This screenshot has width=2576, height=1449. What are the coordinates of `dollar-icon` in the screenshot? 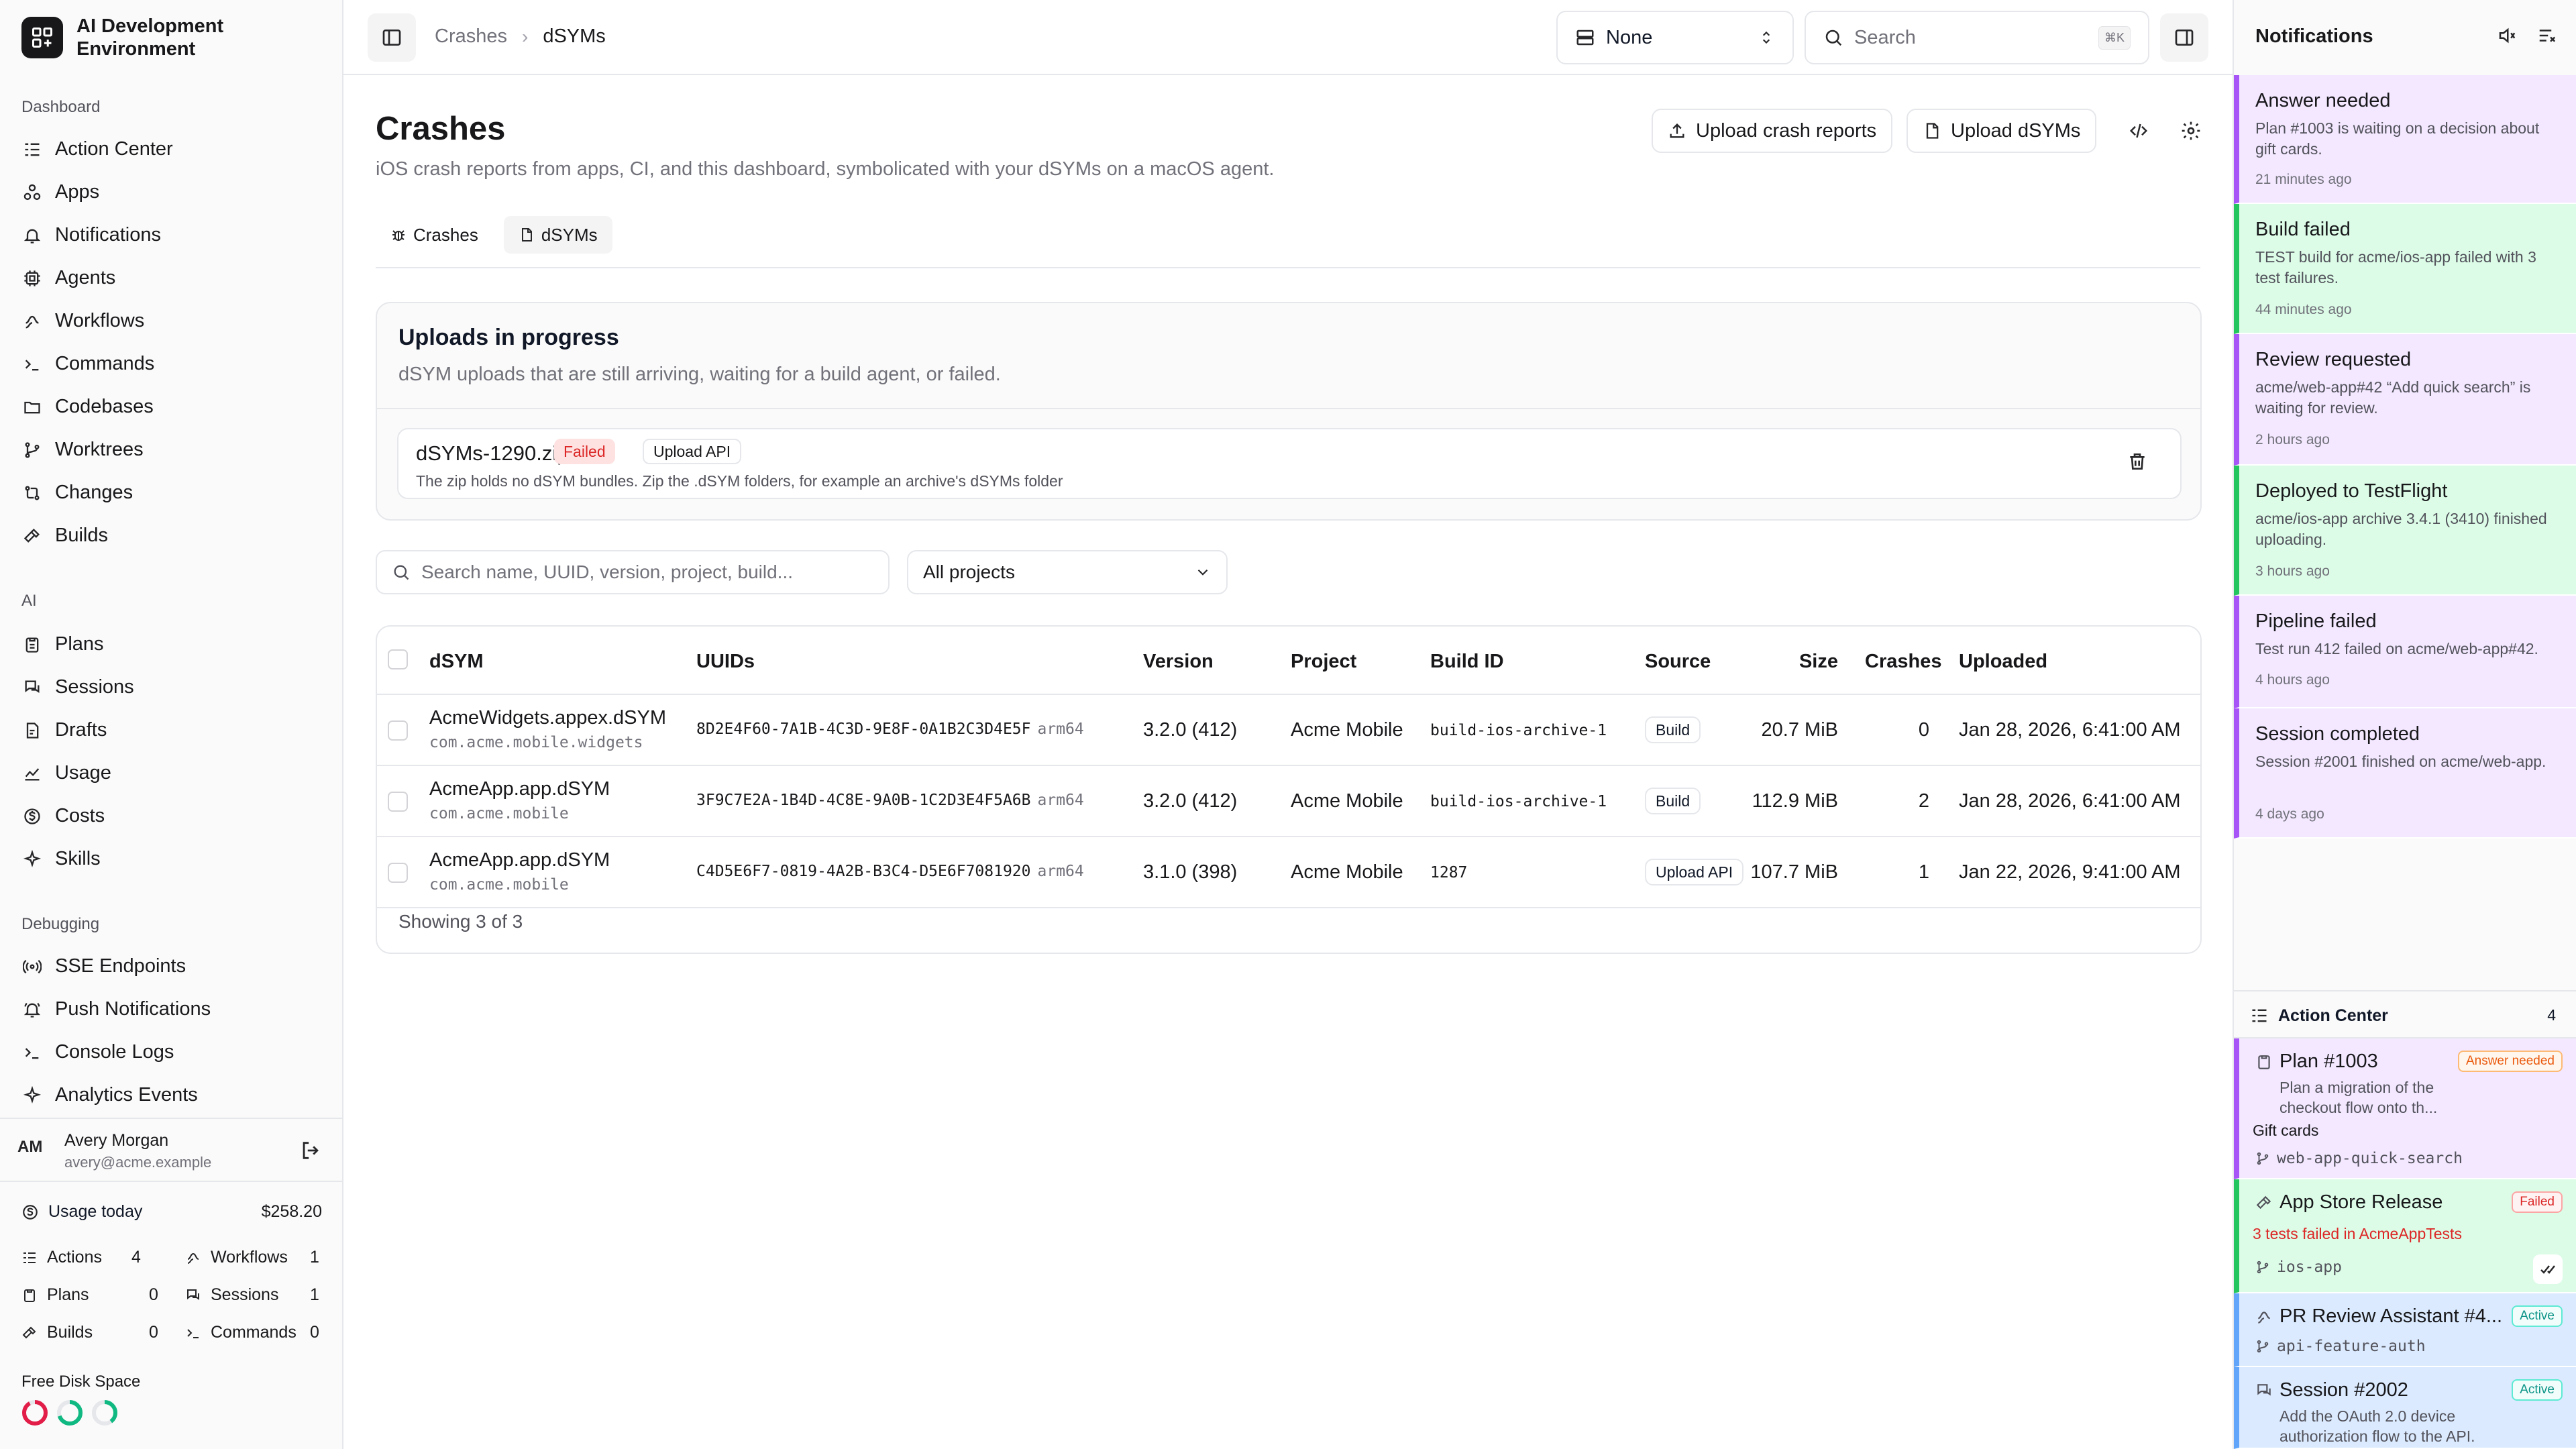 It's located at (32, 816).